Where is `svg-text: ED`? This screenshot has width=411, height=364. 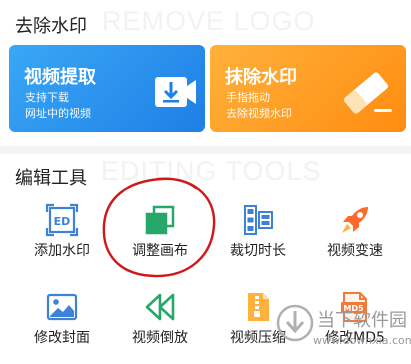 svg-text: ED is located at coordinates (62, 221).